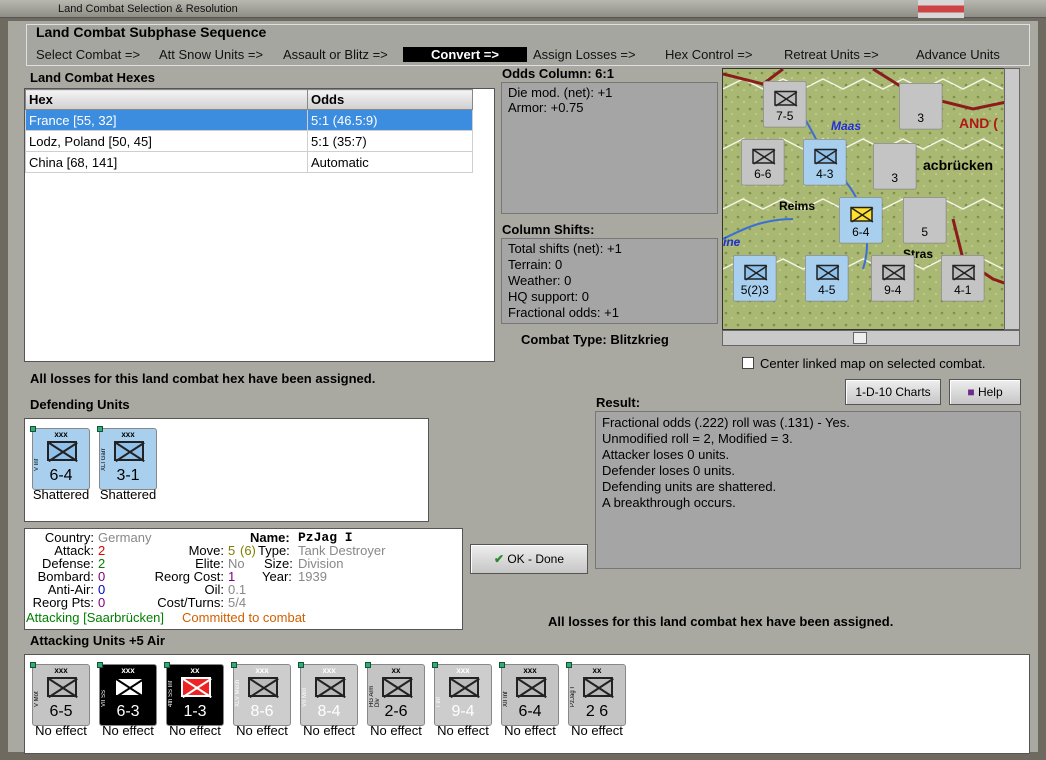 Image resolution: width=1046 pixels, height=760 pixels. I want to click on center-map-label: Center linked map on selected combat., so click(873, 363).